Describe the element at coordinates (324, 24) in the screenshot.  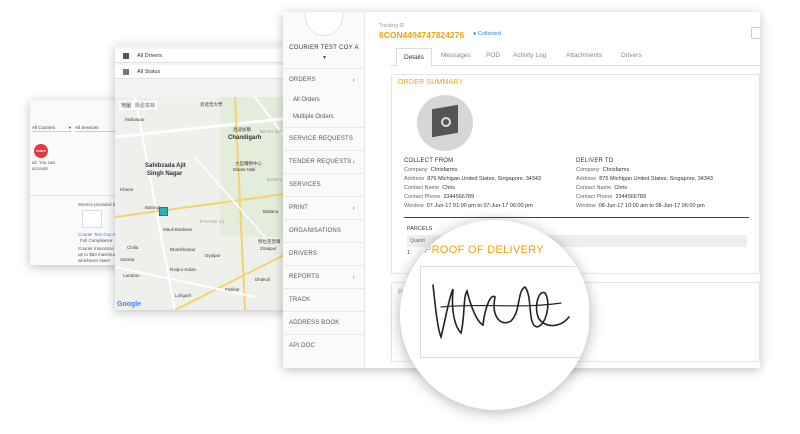
I see `avatar` at that location.